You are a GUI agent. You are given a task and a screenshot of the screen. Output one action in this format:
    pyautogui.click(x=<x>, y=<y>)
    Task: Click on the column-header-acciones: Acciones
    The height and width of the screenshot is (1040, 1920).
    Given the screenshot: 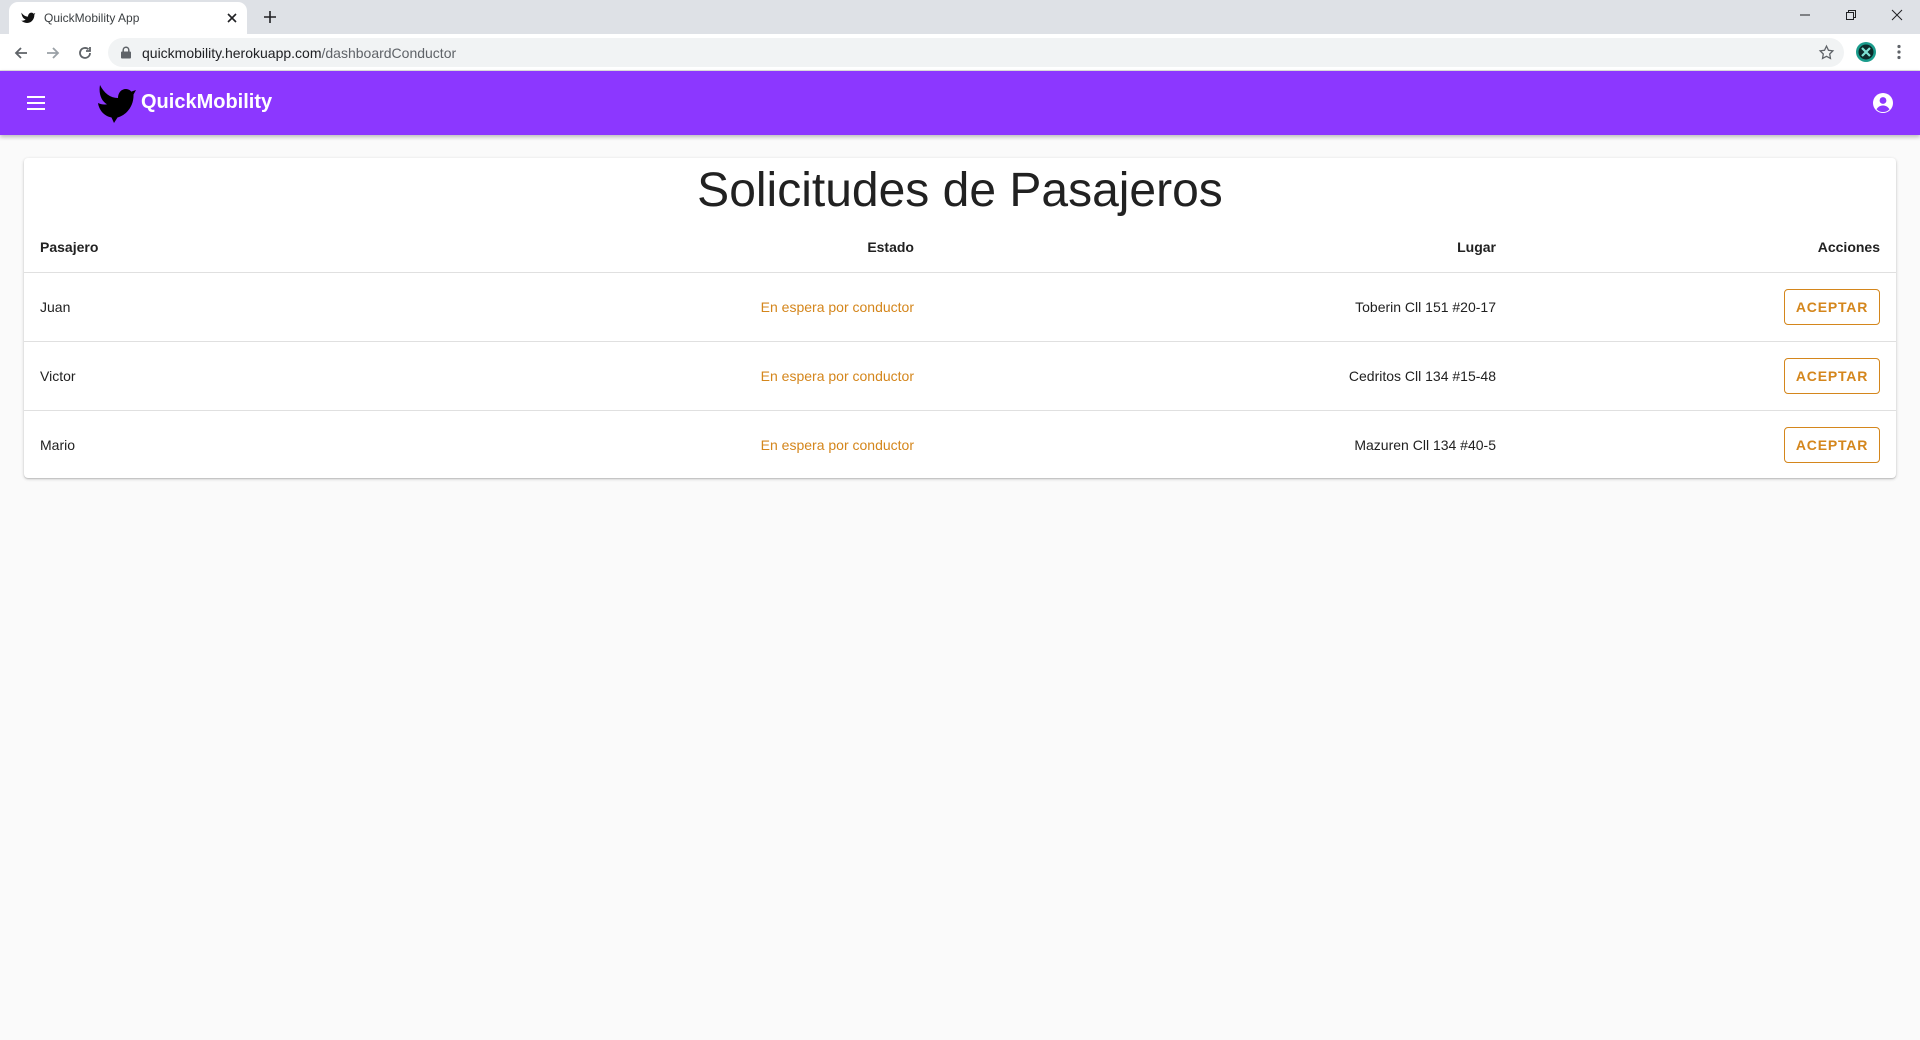 What is the action you would take?
    pyautogui.click(x=1696, y=247)
    